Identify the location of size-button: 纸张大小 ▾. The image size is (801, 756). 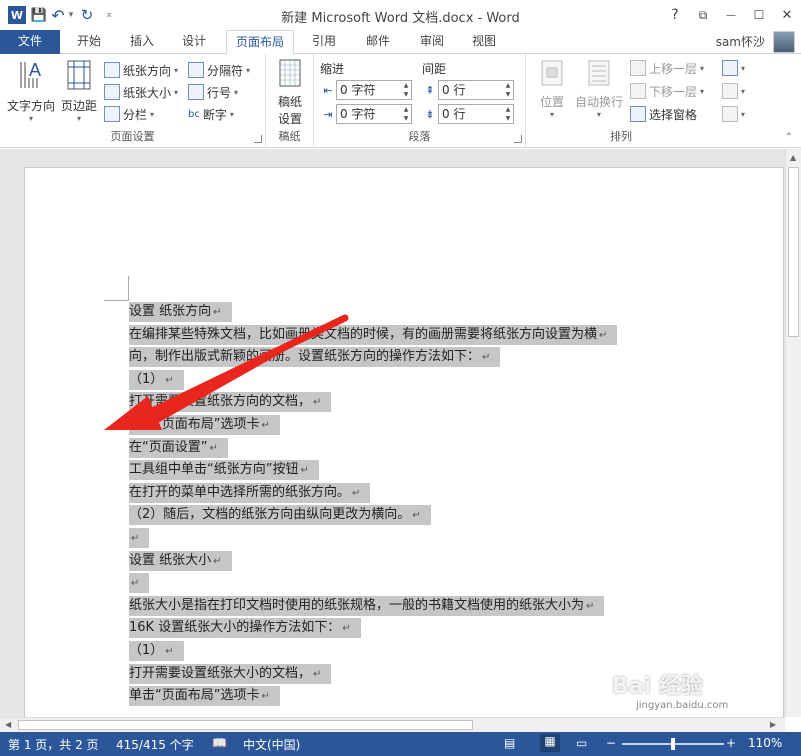
(141, 92).